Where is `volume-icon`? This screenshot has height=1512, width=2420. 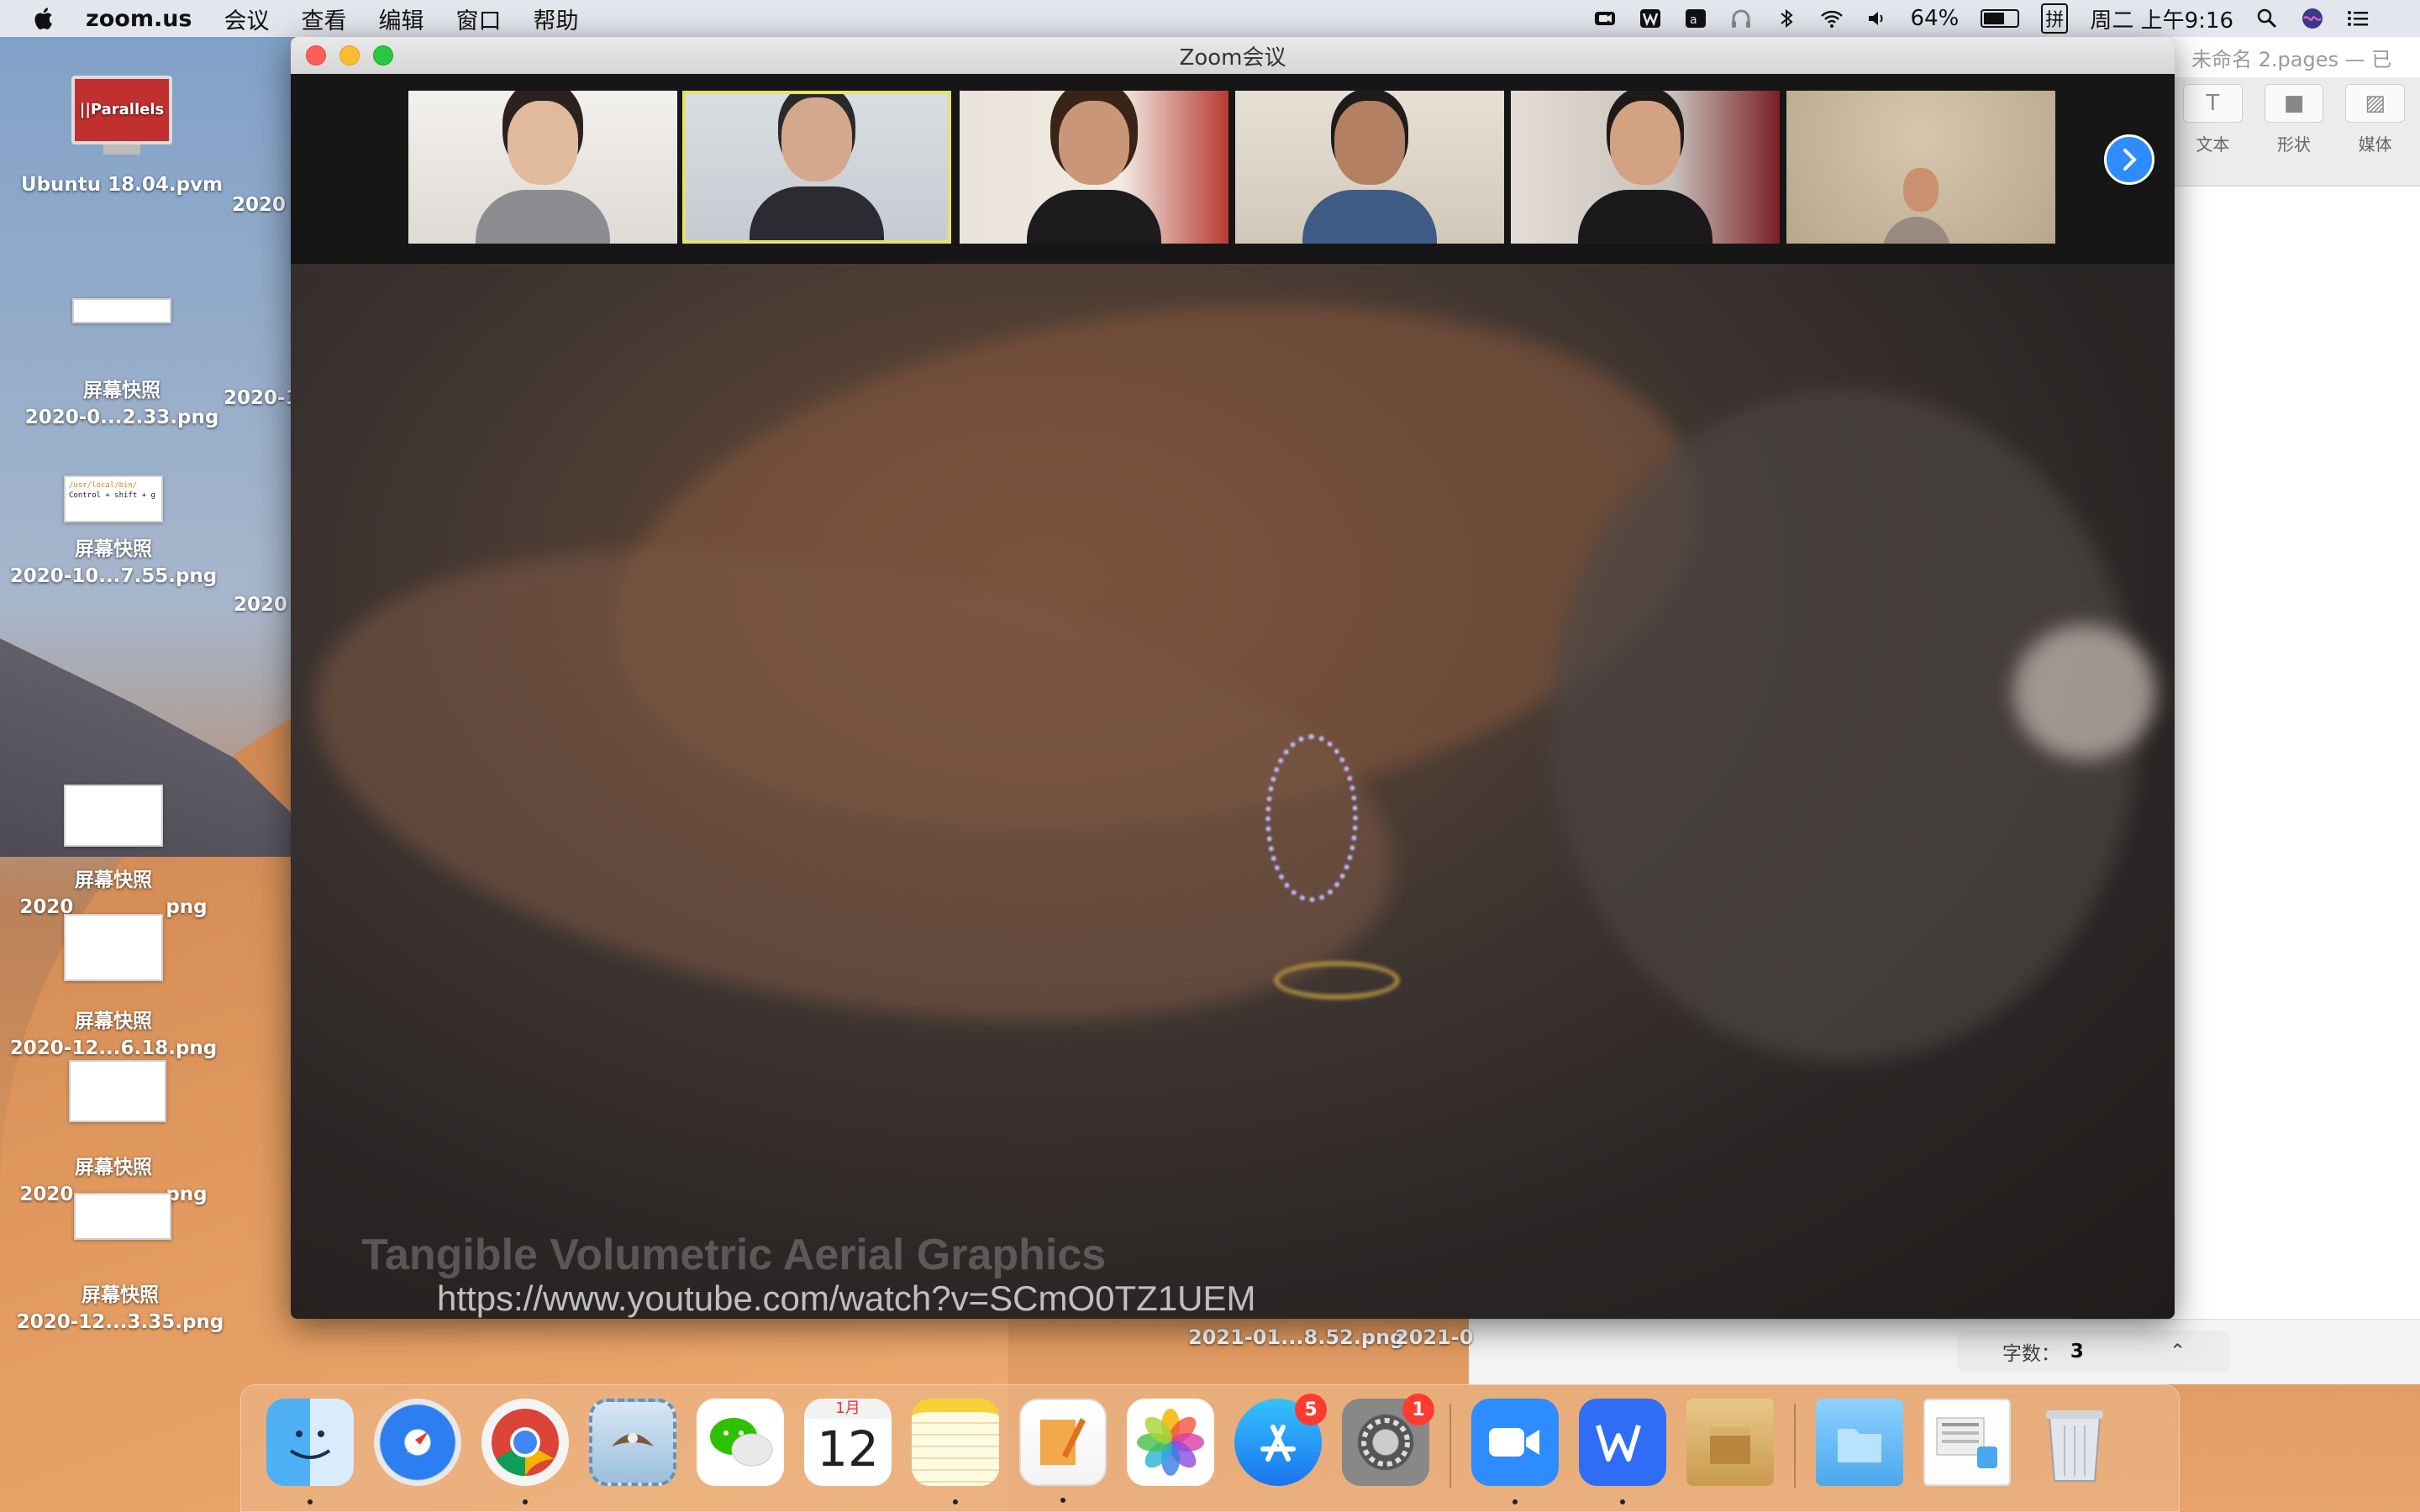
volume-icon is located at coordinates (1877, 18).